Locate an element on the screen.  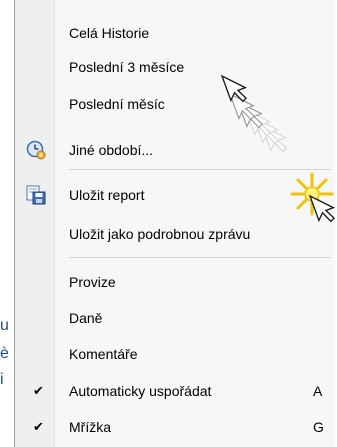
clock-settings-icon is located at coordinates (36, 150).